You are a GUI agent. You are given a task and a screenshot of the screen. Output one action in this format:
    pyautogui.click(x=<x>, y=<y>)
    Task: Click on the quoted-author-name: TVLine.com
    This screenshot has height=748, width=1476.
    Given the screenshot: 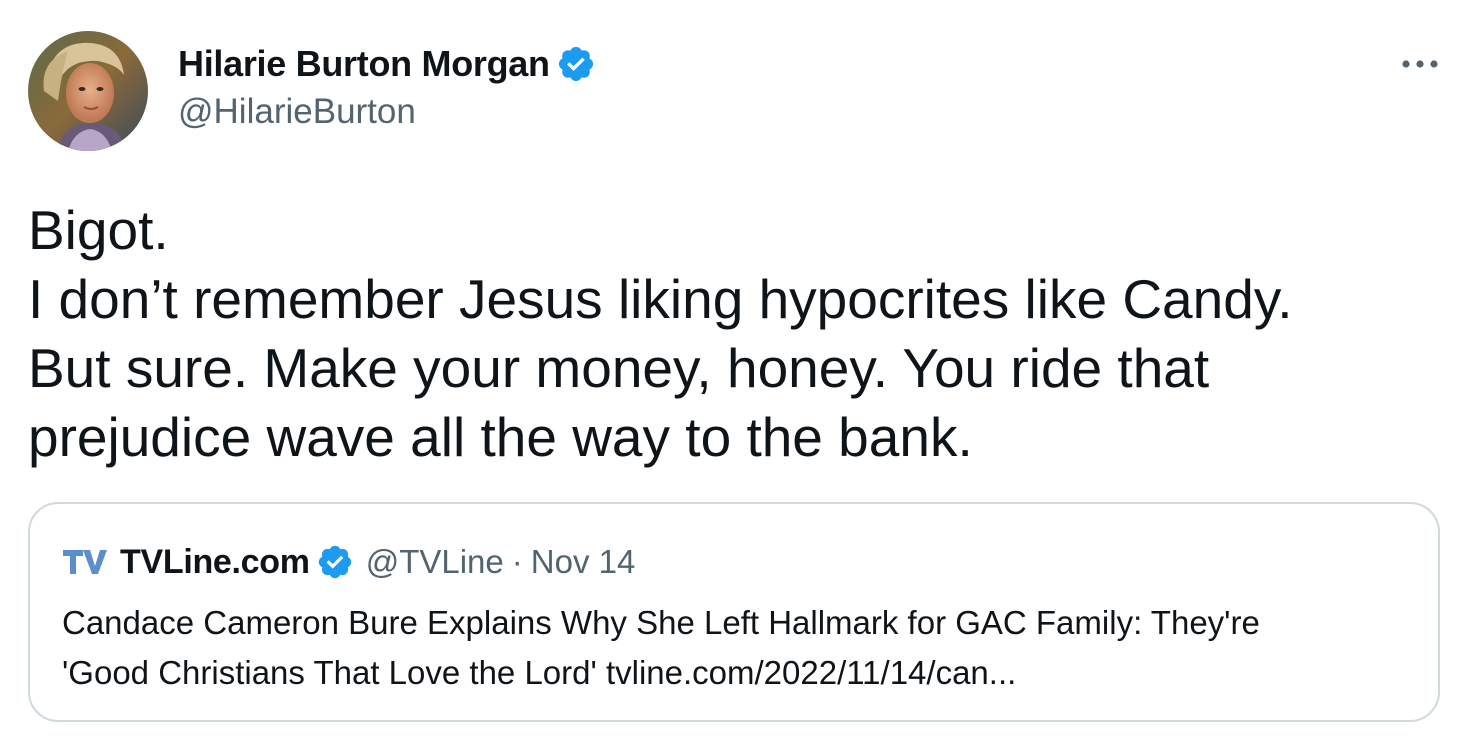 What is the action you would take?
    pyautogui.click(x=215, y=562)
    